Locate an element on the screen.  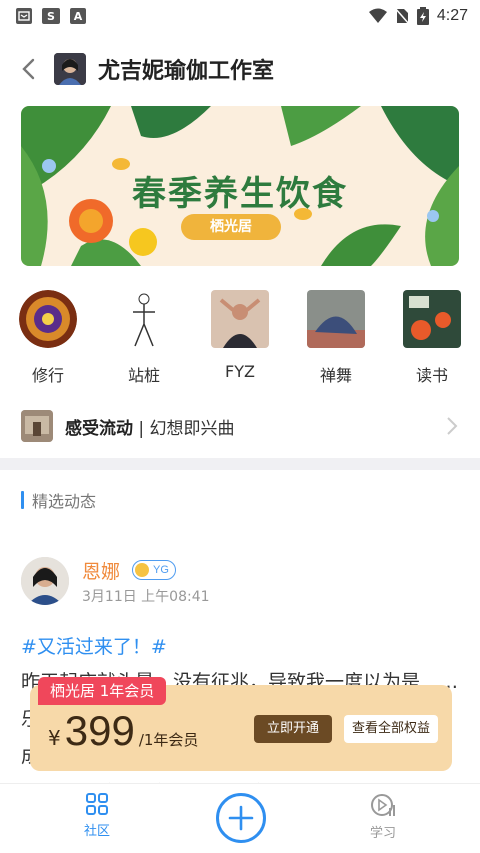
category-label: 读书 is located at coordinates (431, 375).